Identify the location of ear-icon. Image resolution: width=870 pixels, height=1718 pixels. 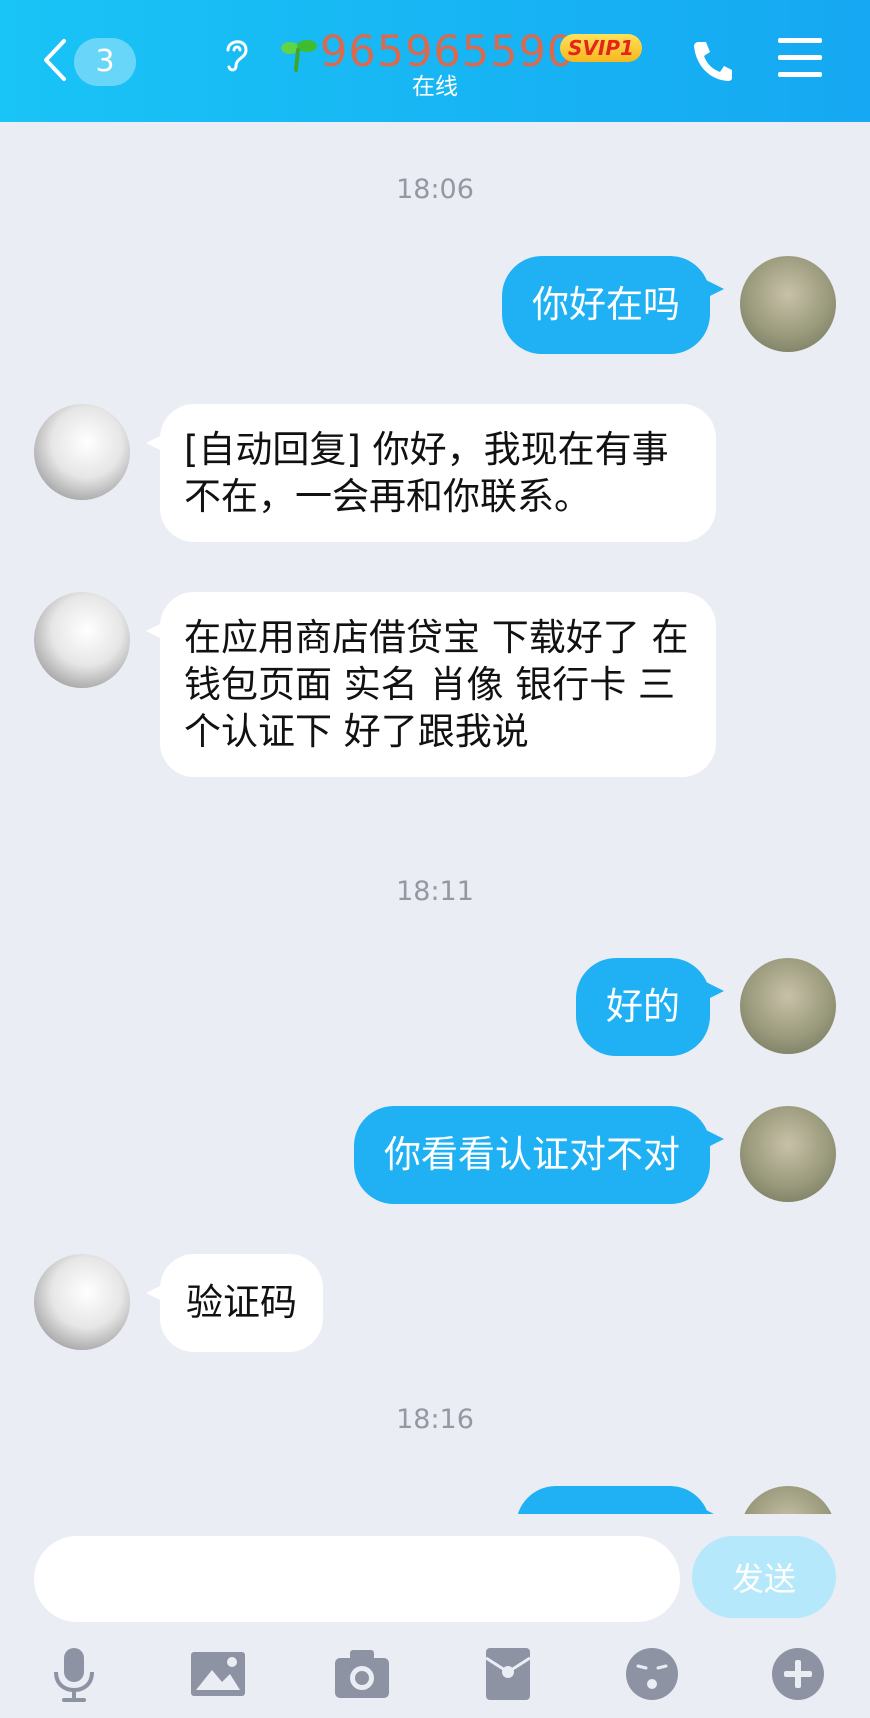
(237, 54).